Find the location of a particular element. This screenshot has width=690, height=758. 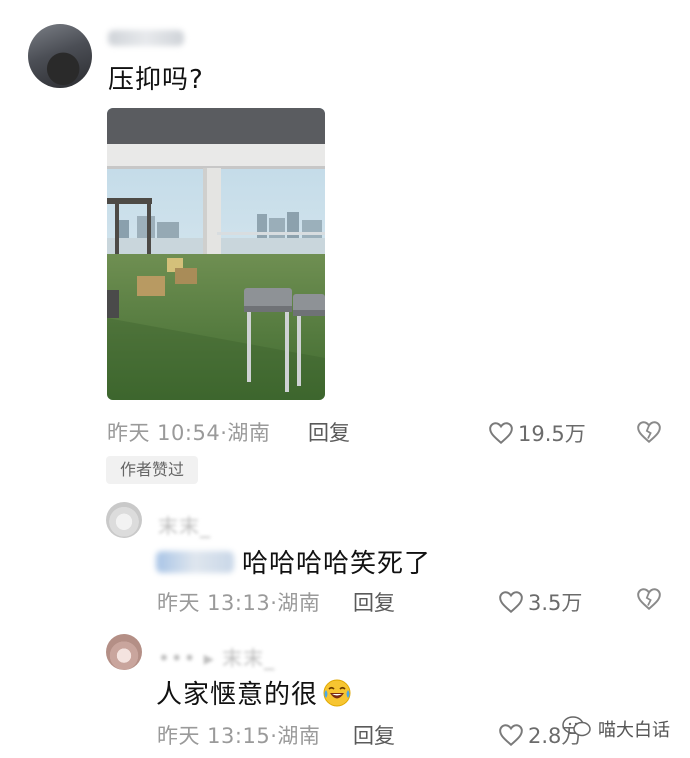

reply-content: 哈哈哈哈笑死了 is located at coordinates (293, 561).